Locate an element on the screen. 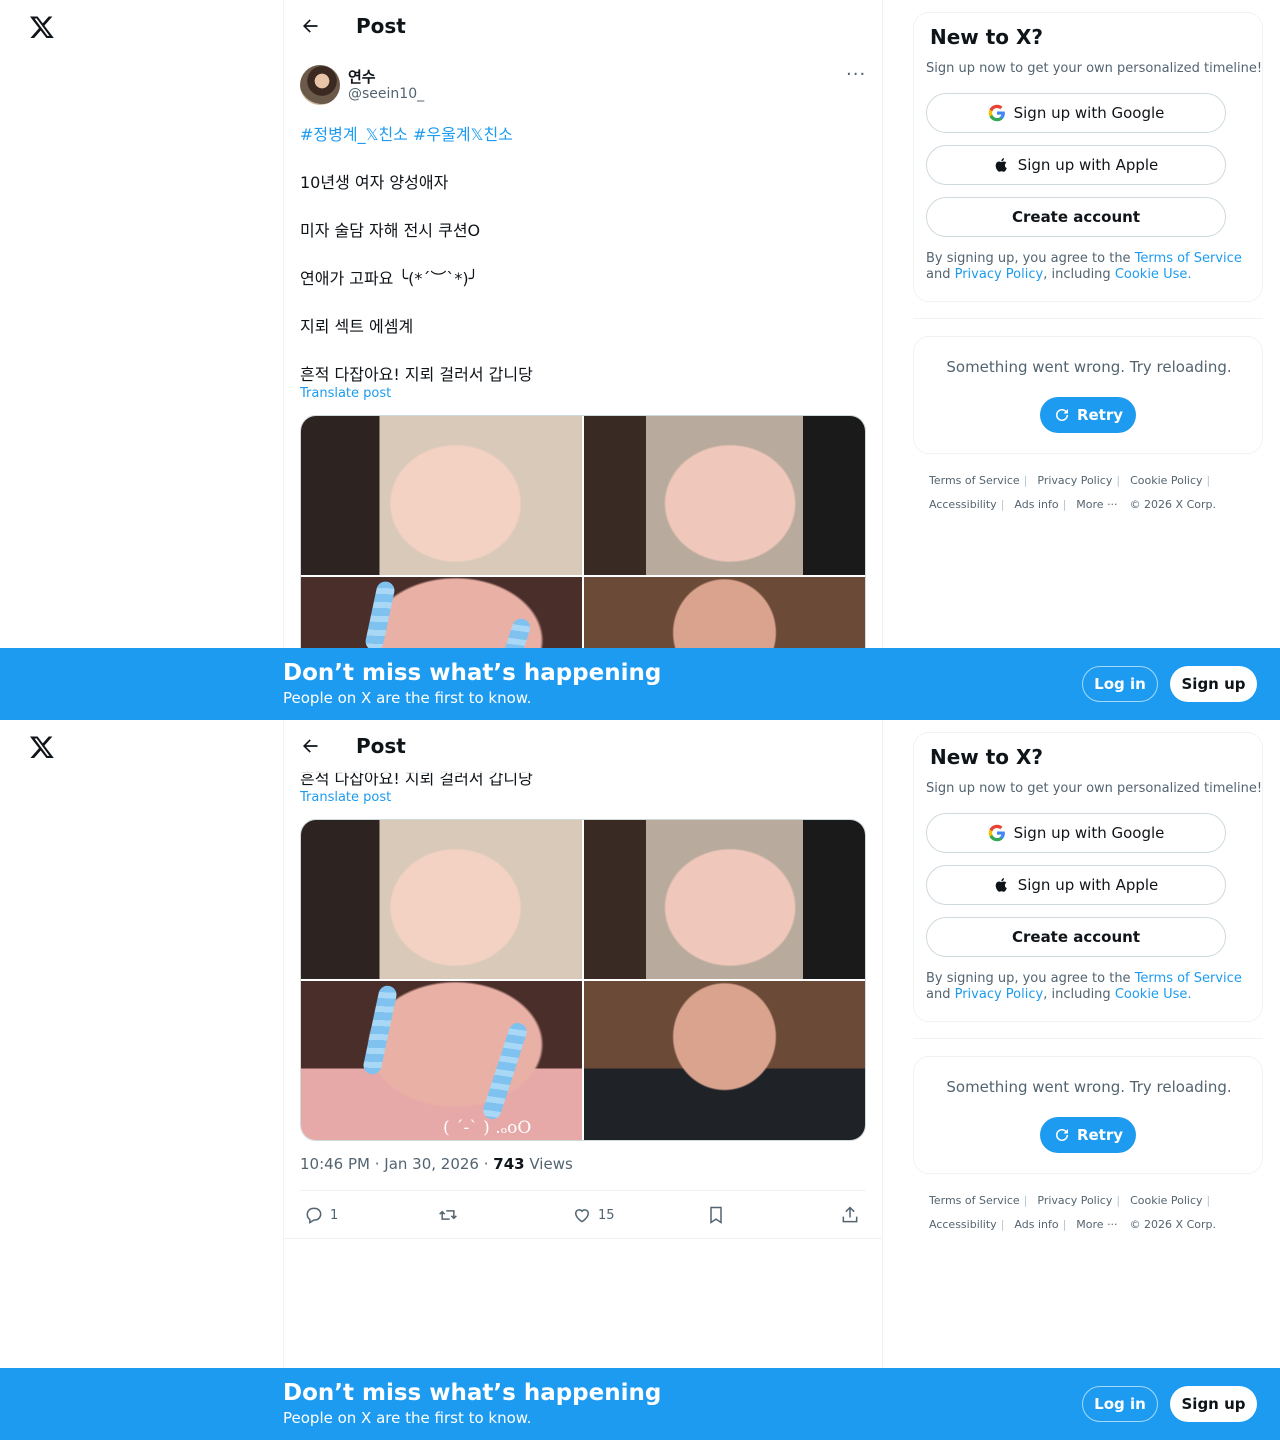  bookmark-button is located at coordinates (716, 1215).